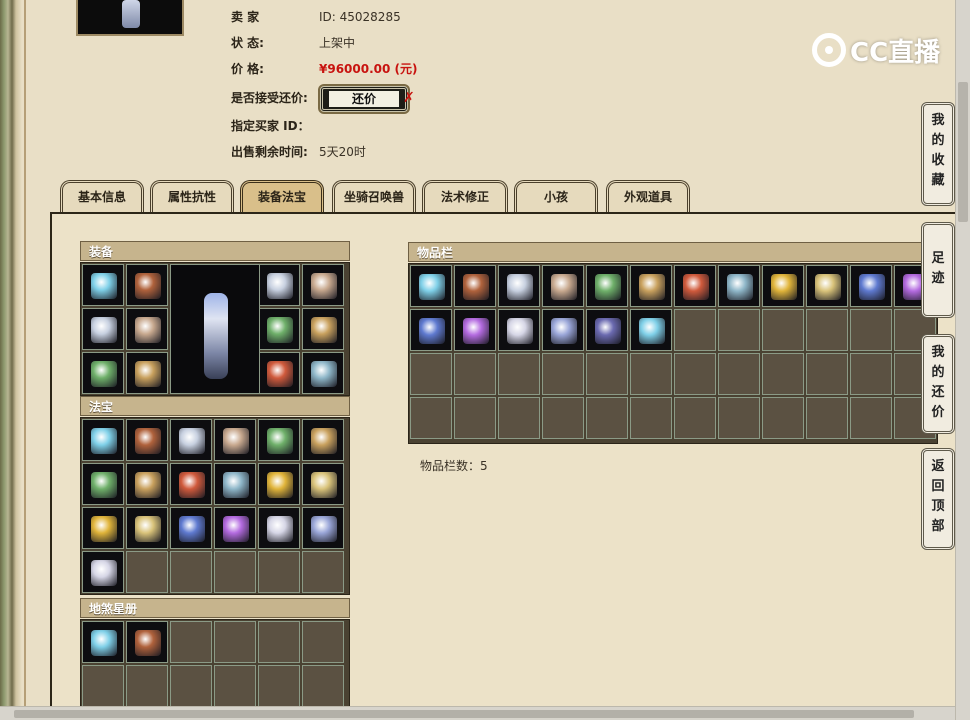 The height and width of the screenshot is (720, 970). I want to click on vertical-scrollbar, so click(962, 360).